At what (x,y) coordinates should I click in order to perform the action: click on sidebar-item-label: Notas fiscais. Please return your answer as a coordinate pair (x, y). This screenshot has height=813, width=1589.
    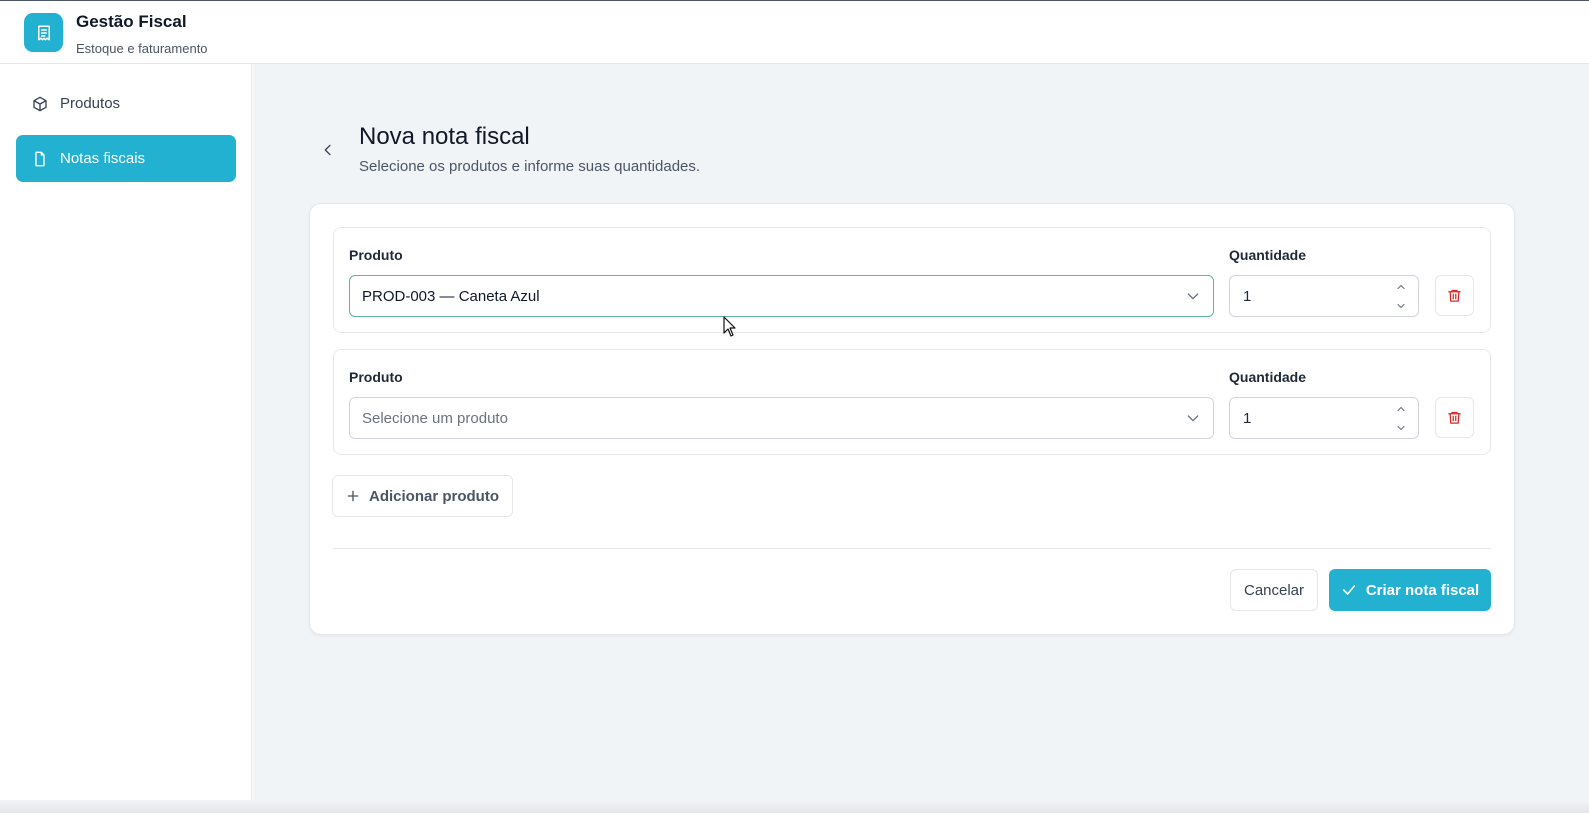
    Looking at the image, I should click on (103, 158).